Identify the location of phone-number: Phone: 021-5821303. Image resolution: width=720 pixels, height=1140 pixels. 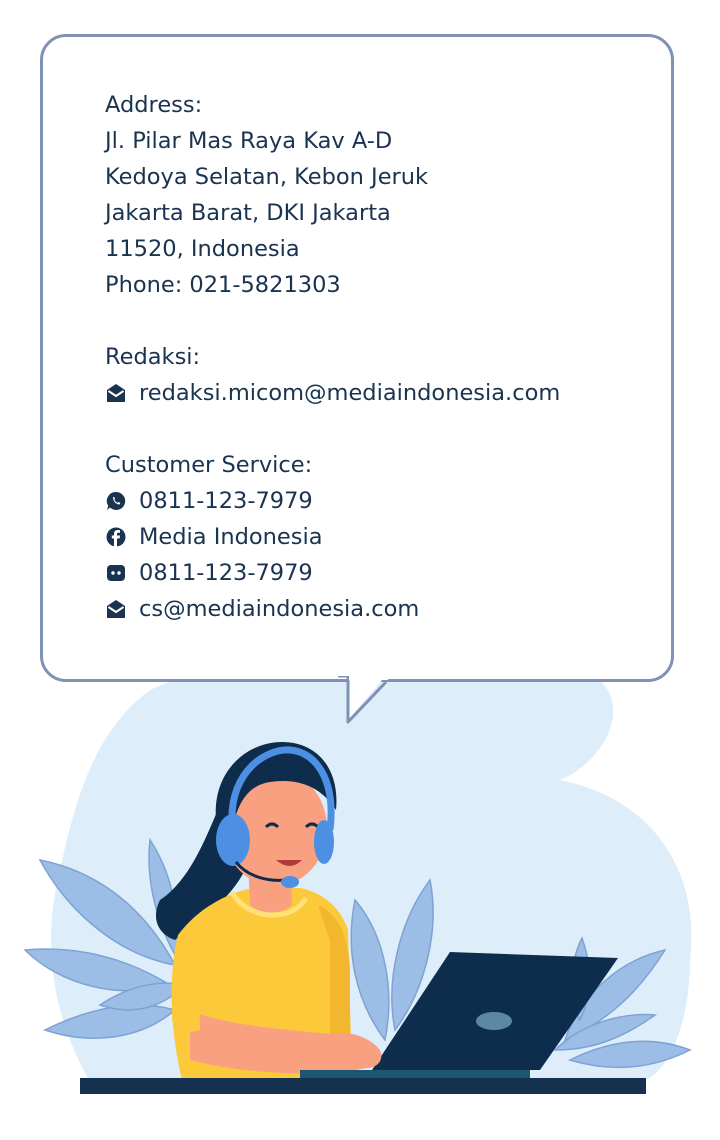
(378, 285).